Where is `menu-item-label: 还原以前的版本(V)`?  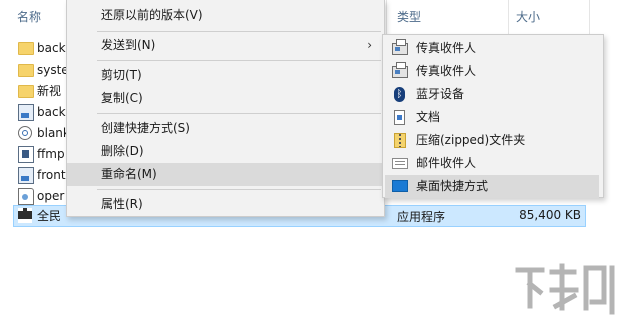
menu-item-label: 还原以前的版本(V) is located at coordinates (152, 15).